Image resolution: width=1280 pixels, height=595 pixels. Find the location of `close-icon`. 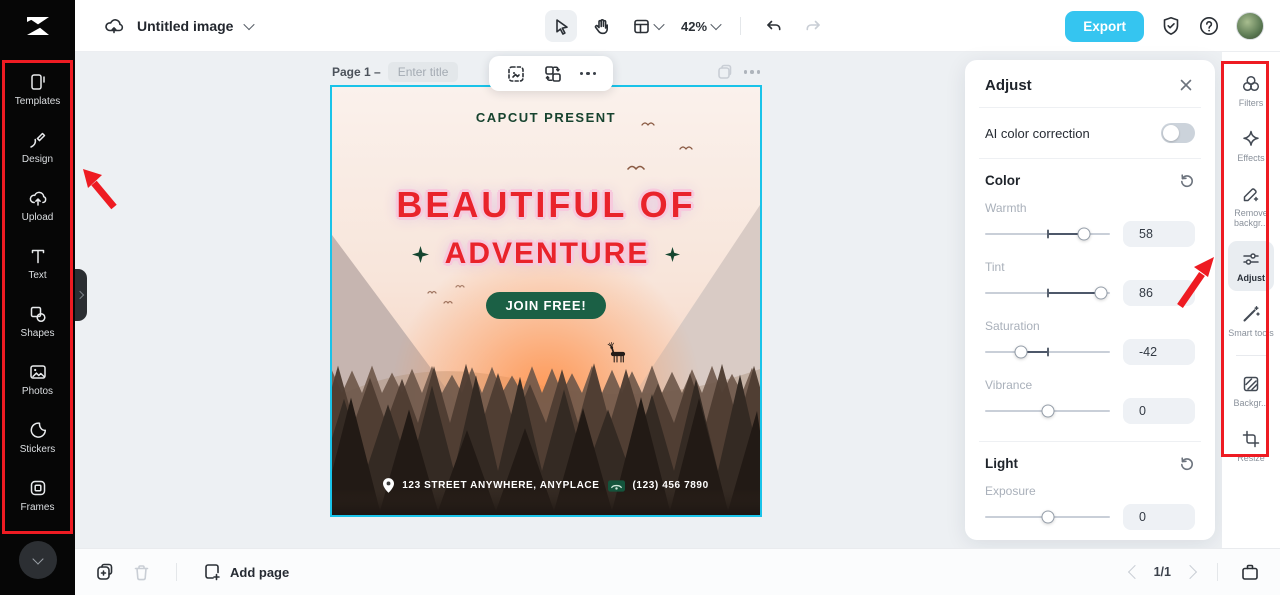

close-icon is located at coordinates (1186, 85).